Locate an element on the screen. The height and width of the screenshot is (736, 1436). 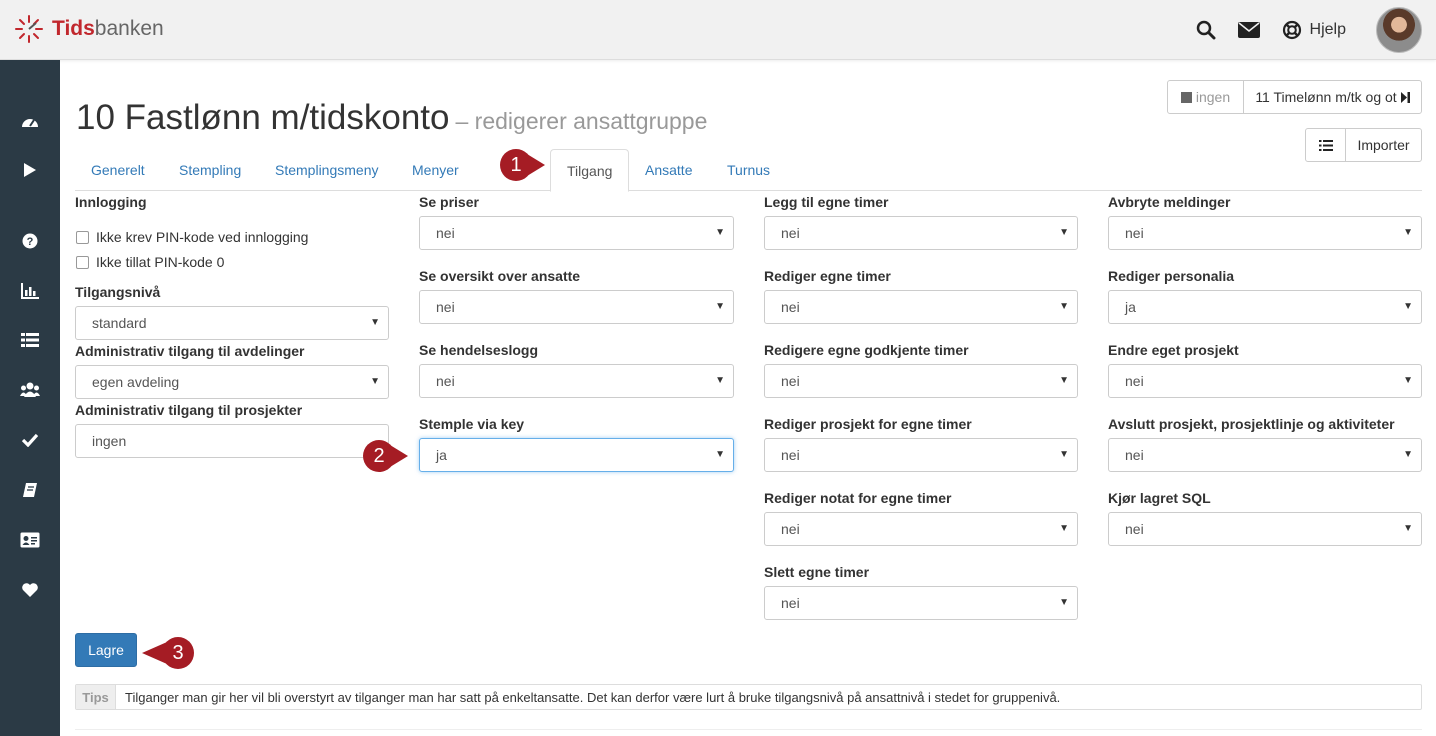
edit-project-hours-select: nei ▼ is located at coordinates (921, 455).